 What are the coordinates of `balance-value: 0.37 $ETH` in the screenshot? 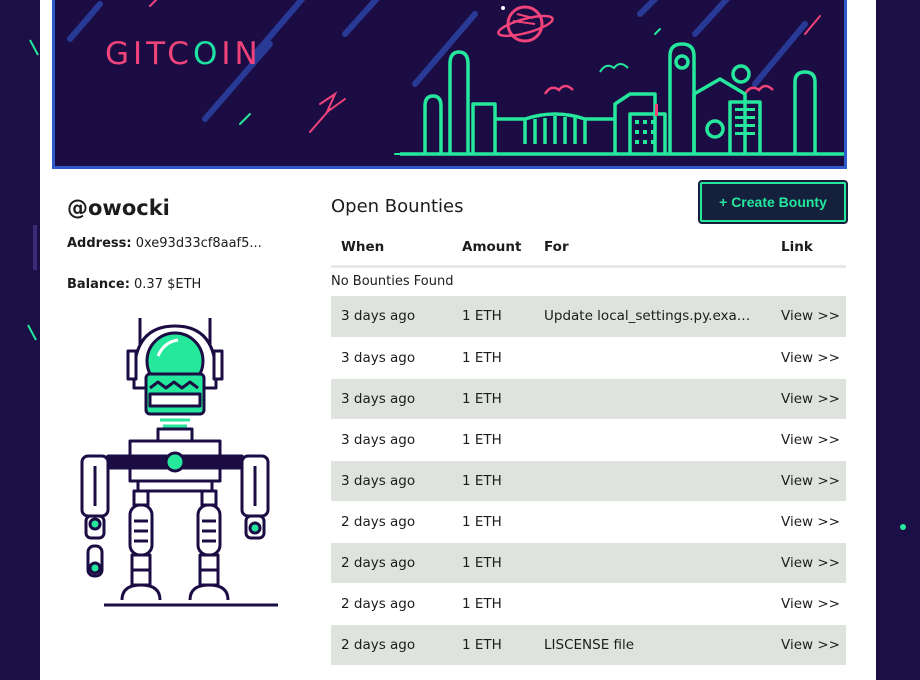 It's located at (168, 284).